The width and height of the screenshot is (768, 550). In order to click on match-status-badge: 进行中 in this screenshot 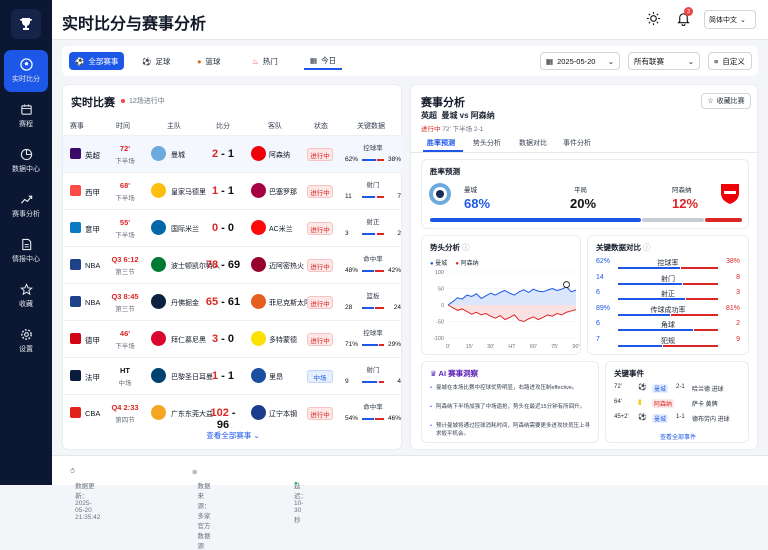, I will do `click(431, 129)`.